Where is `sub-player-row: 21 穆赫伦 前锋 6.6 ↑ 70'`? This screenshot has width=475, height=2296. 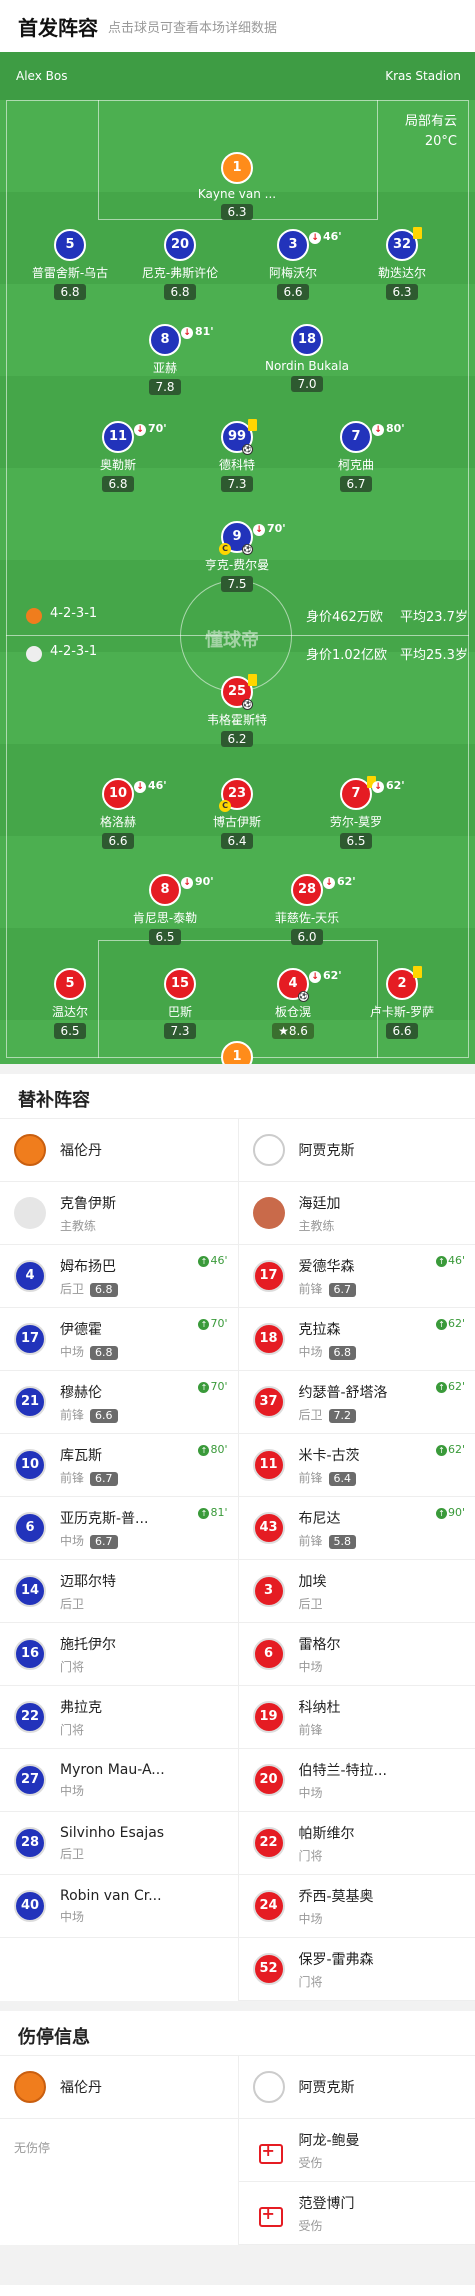 sub-player-row: 21 穆赫伦 前锋 6.6 ↑ 70' is located at coordinates (119, 1402).